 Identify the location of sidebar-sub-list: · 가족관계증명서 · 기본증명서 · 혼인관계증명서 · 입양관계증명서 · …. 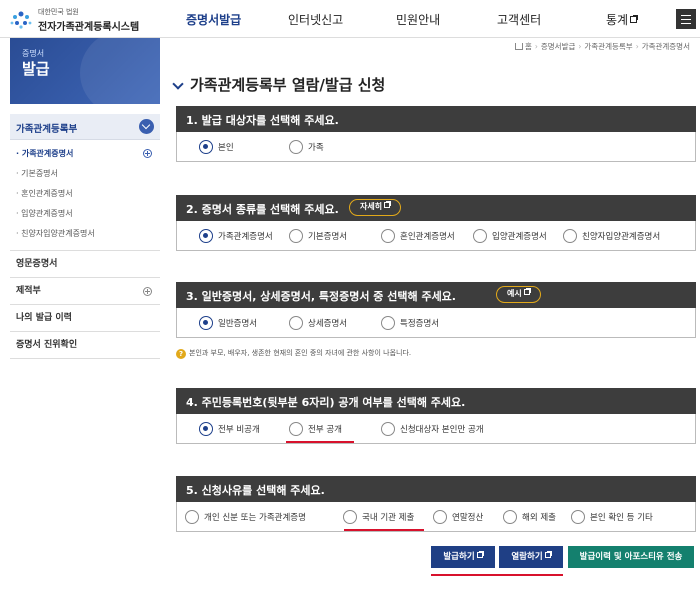
(85, 195).